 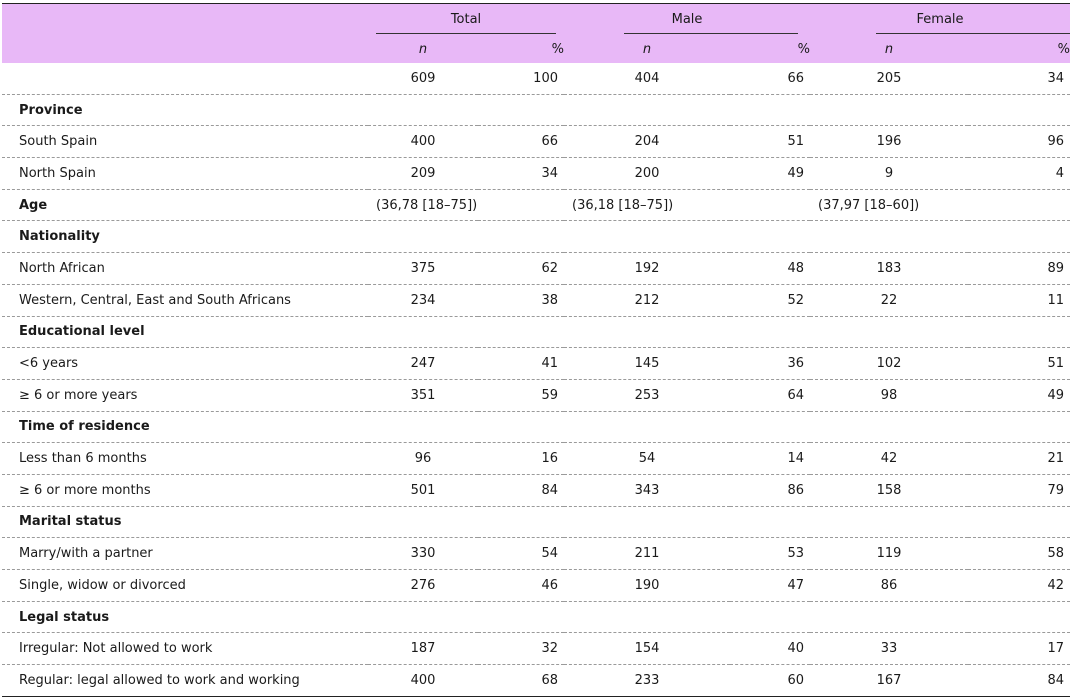 What do you see at coordinates (1019, 649) in the screenshot?
I see `cell-female-percent: 17` at bounding box center [1019, 649].